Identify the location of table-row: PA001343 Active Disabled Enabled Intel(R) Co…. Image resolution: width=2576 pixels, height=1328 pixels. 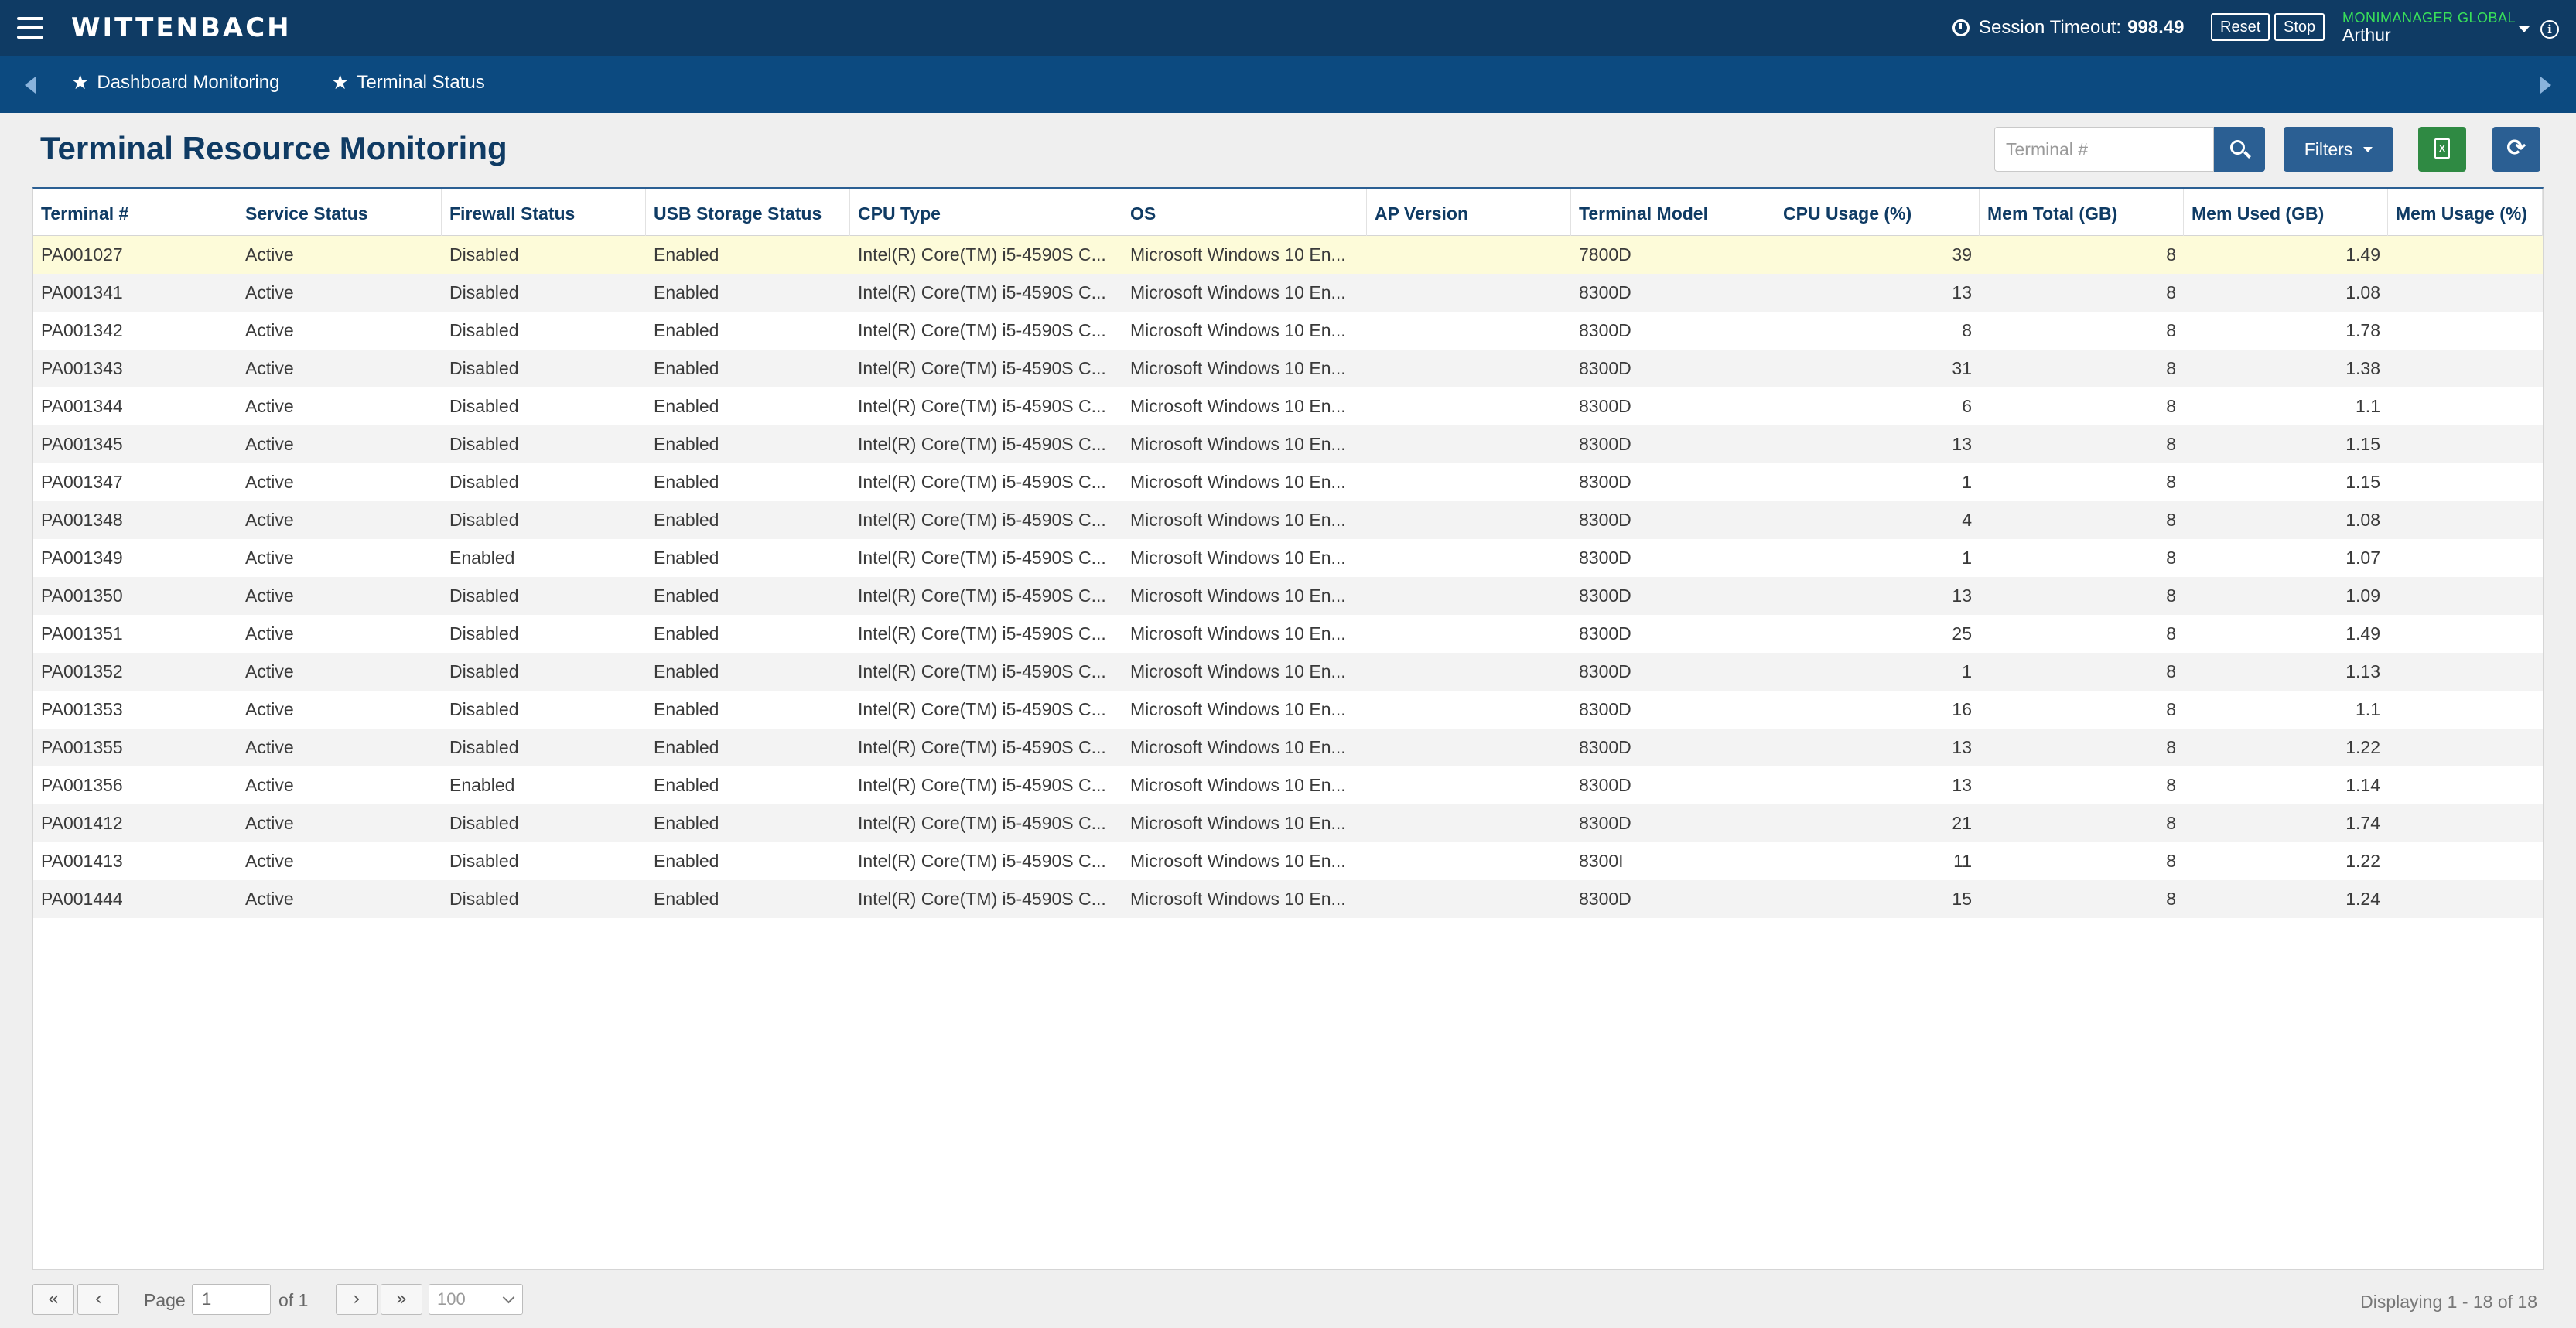
(1288, 368).